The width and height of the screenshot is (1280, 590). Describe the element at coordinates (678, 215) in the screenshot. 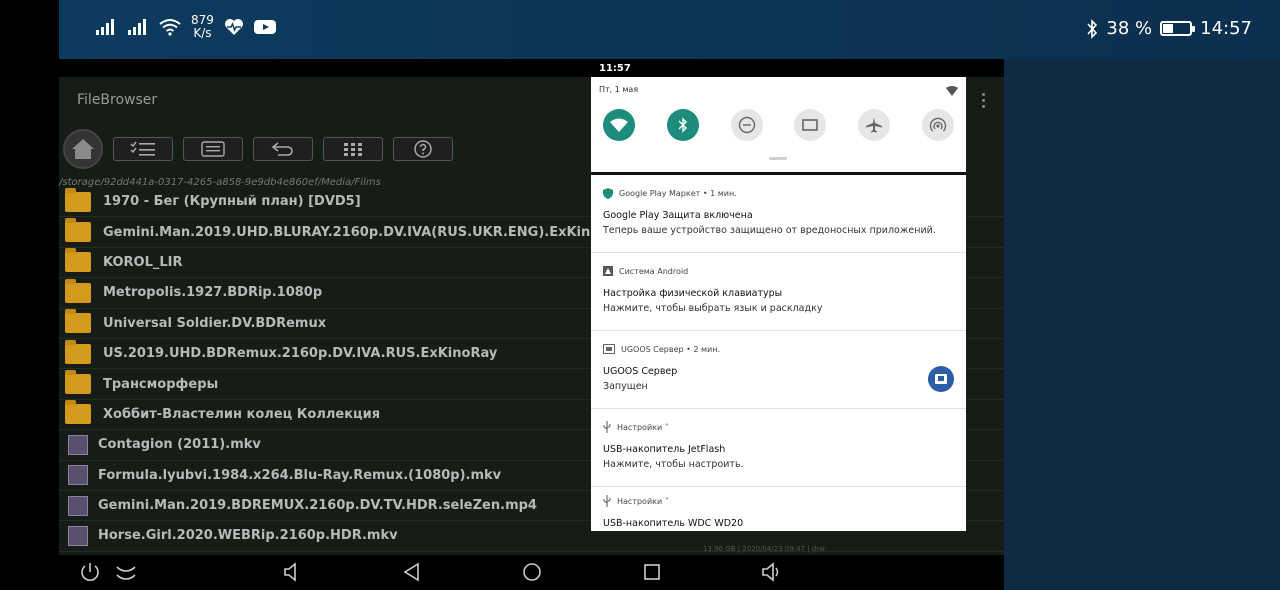

I see `notification-title: Google Play Защита включена` at that location.